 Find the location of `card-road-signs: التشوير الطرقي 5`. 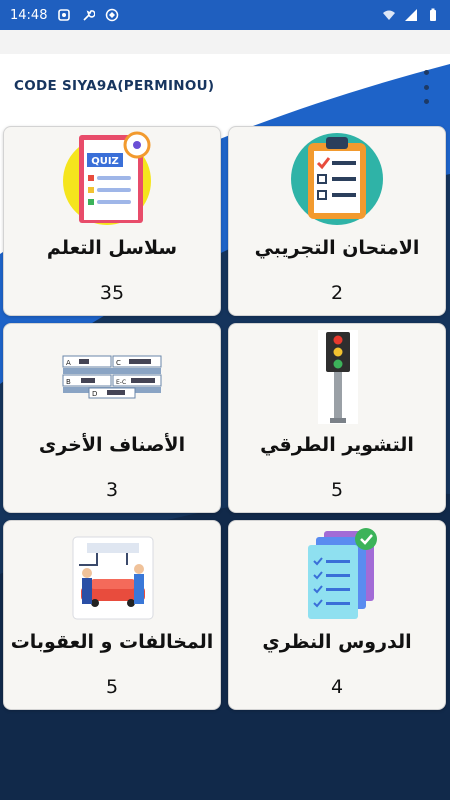

card-road-signs: التشوير الطرقي 5 is located at coordinates (337, 418).